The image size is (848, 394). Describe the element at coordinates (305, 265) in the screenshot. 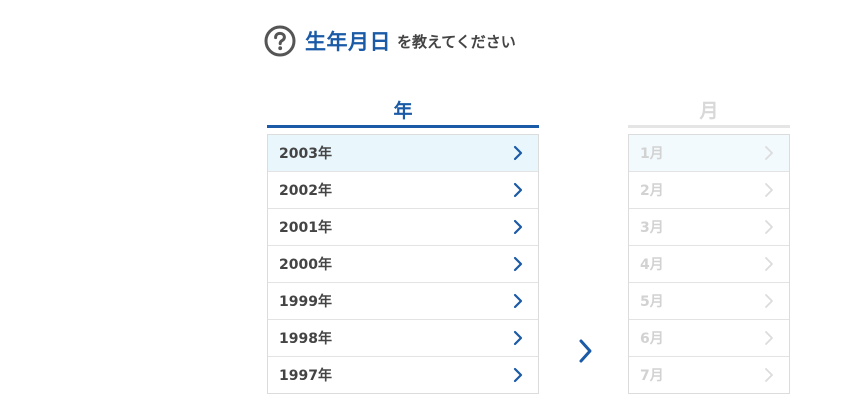

I see `year-option-label: 2000年` at that location.